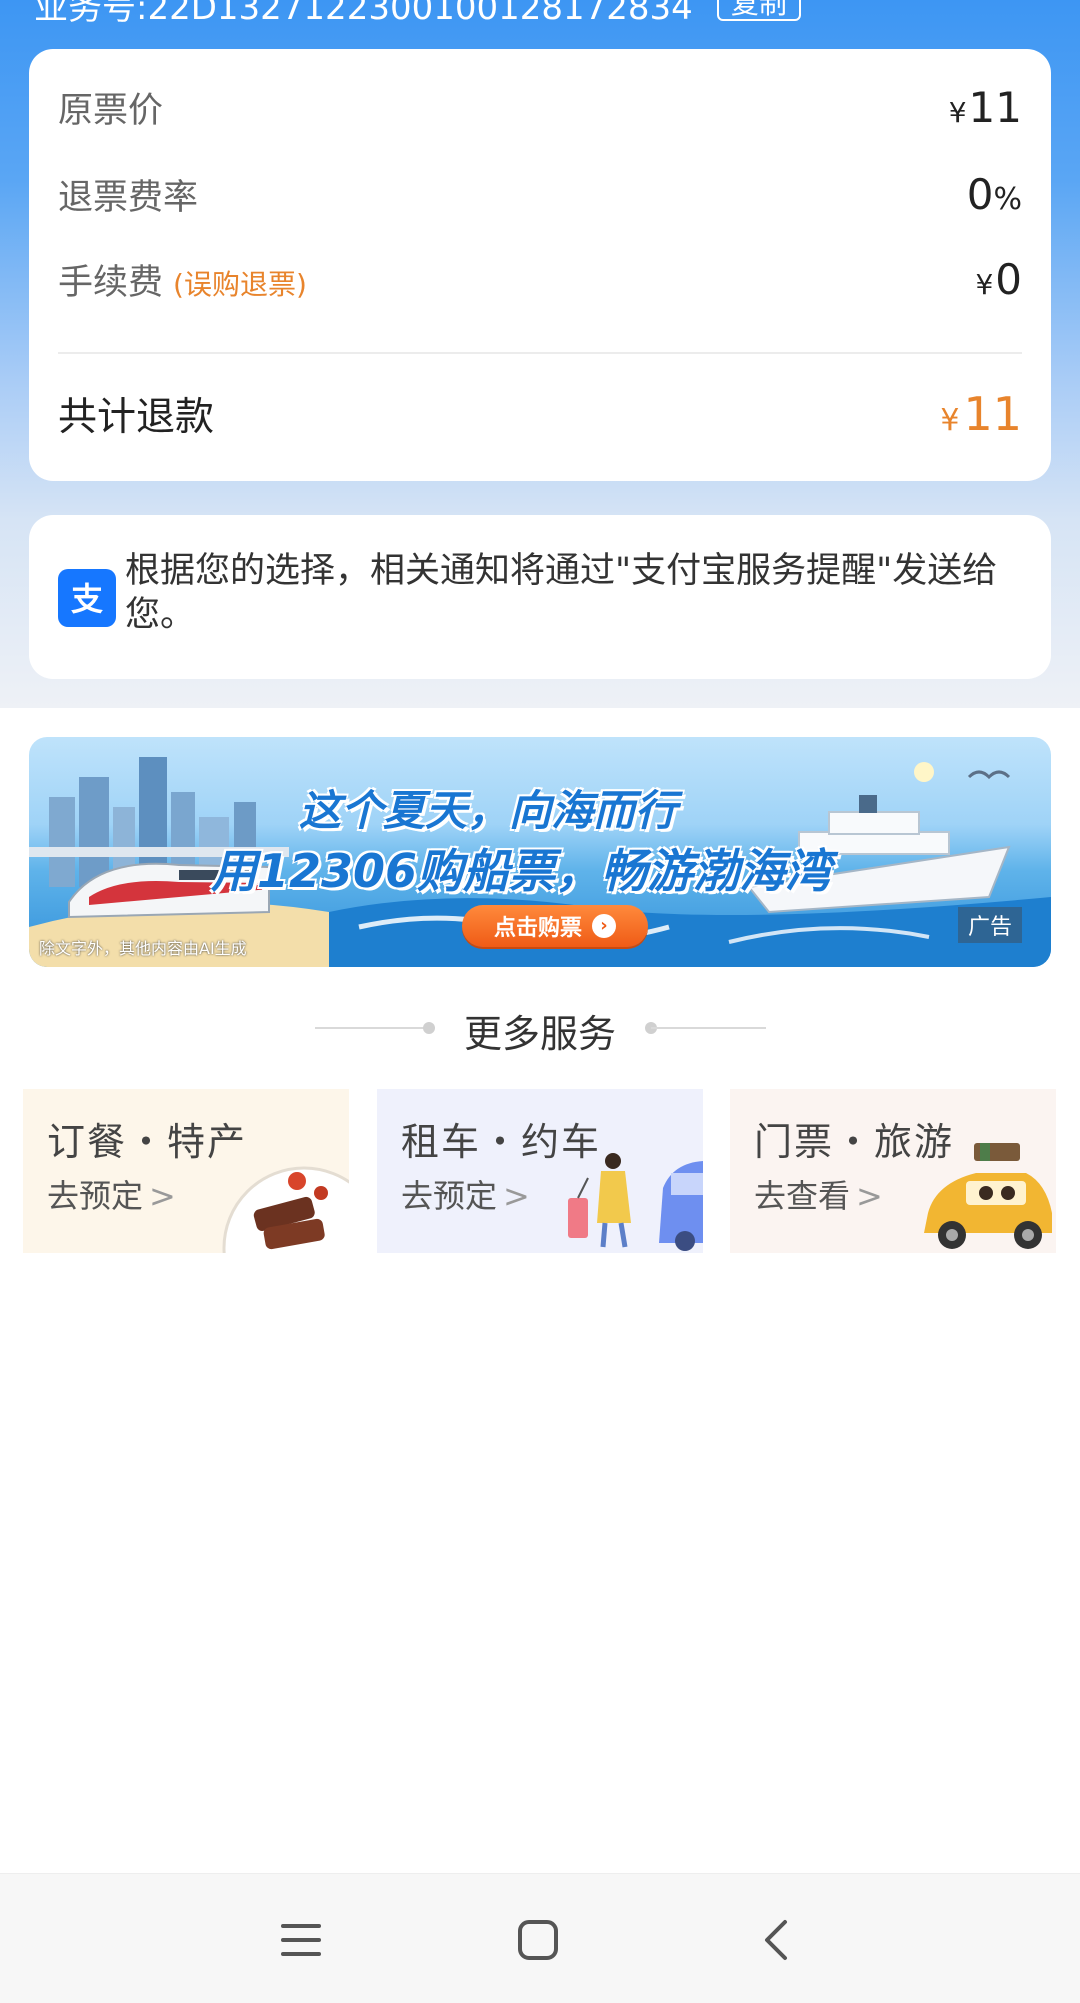  Describe the element at coordinates (561, 593) in the screenshot. I see `notification-text: 根据您的选择，相关通知将通过"支付宝服务提醒"发送给您。` at that location.